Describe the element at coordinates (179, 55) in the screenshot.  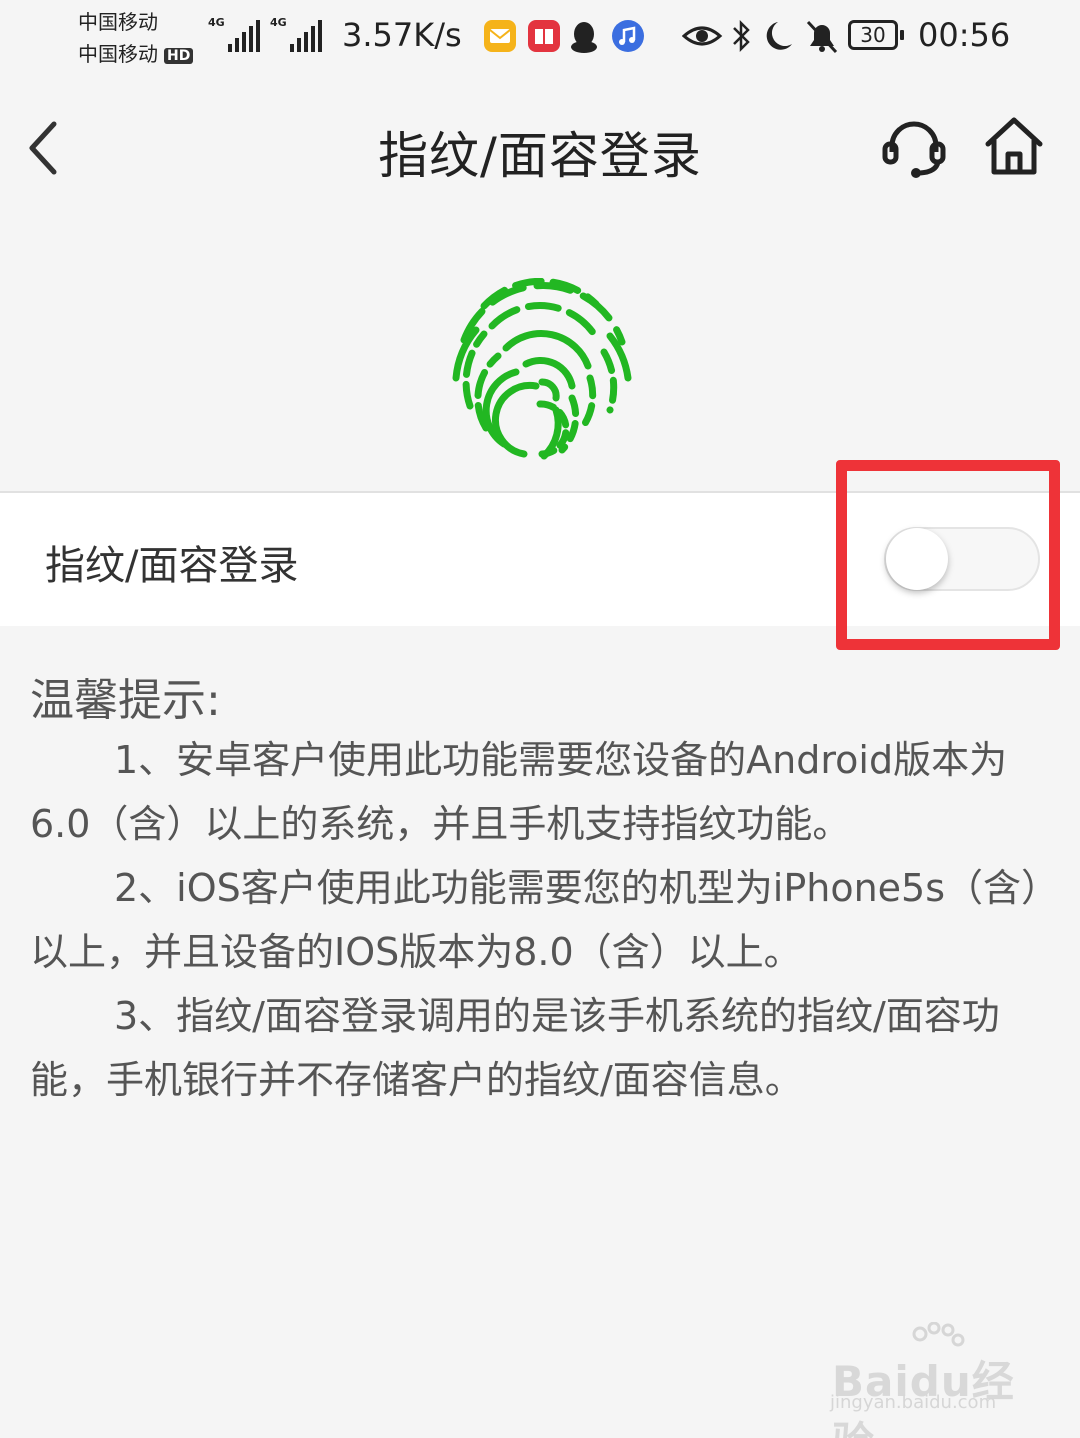
I see `hd-badge: HD` at that location.